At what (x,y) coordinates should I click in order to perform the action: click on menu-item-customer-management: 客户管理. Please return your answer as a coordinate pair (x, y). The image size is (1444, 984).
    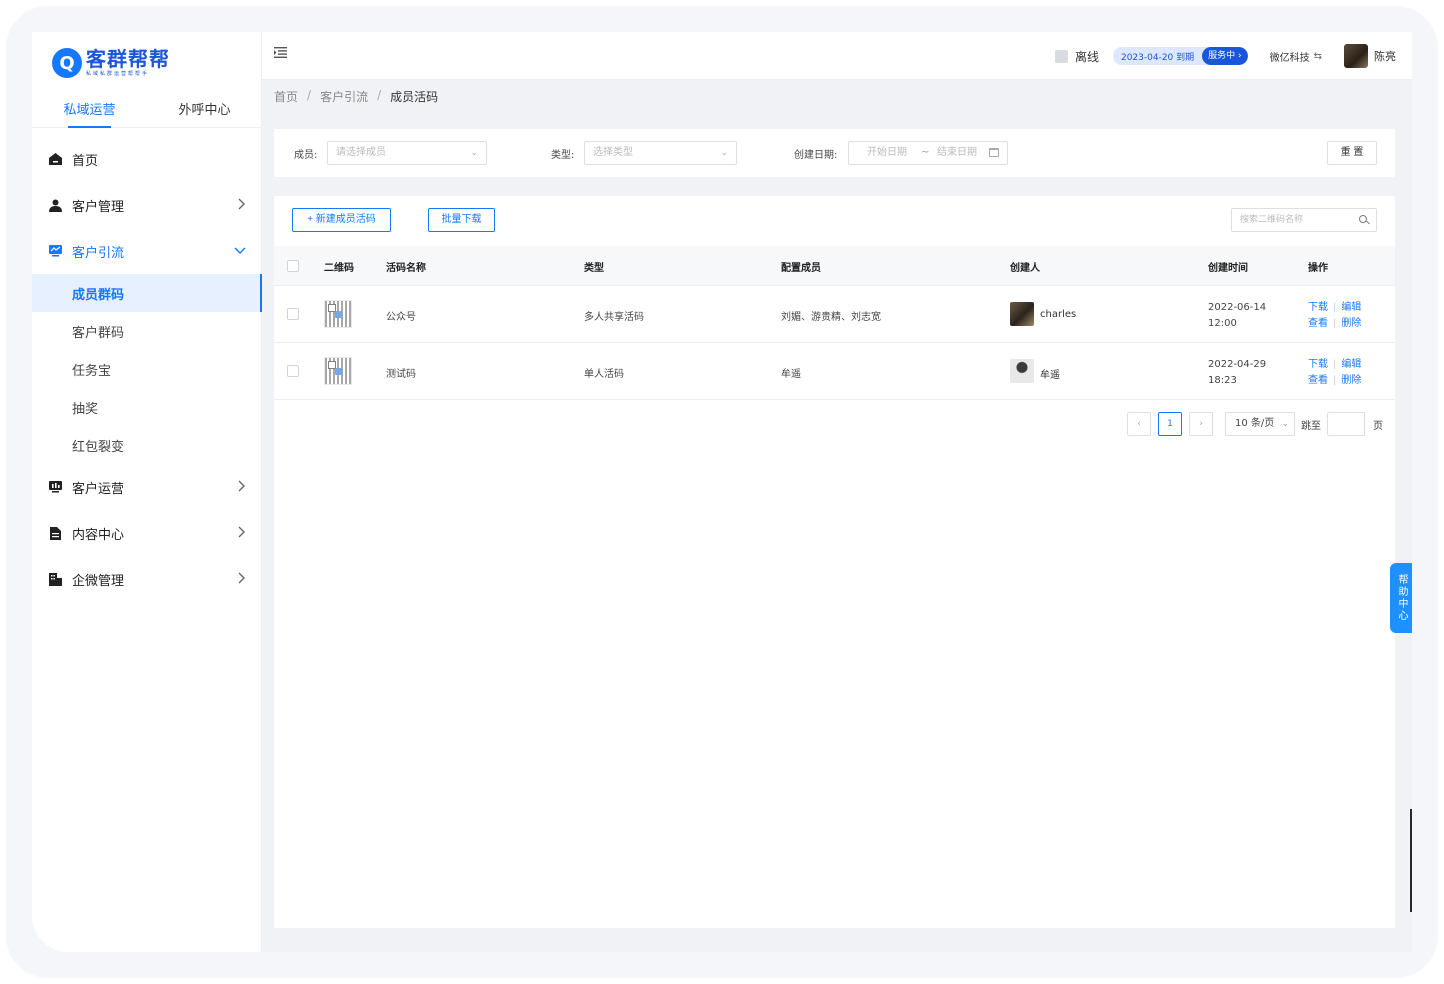
    Looking at the image, I should click on (147, 205).